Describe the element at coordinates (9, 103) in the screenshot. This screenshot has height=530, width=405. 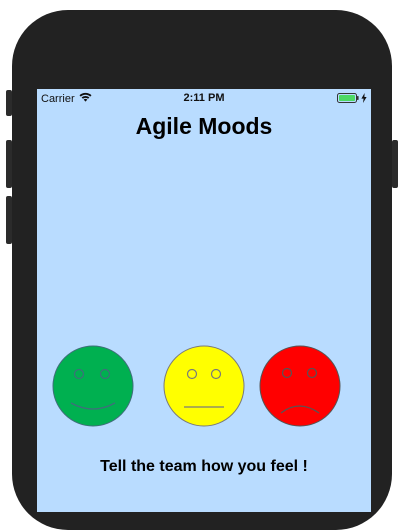
I see `mute-switch` at that location.